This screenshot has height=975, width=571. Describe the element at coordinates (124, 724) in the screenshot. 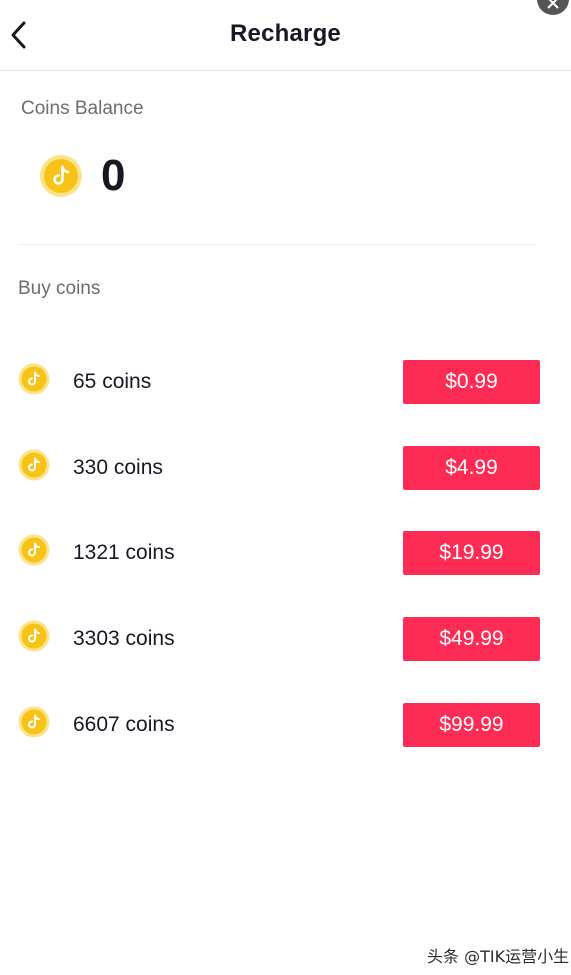

I see `coin-package-amount: 6607 coins` at that location.